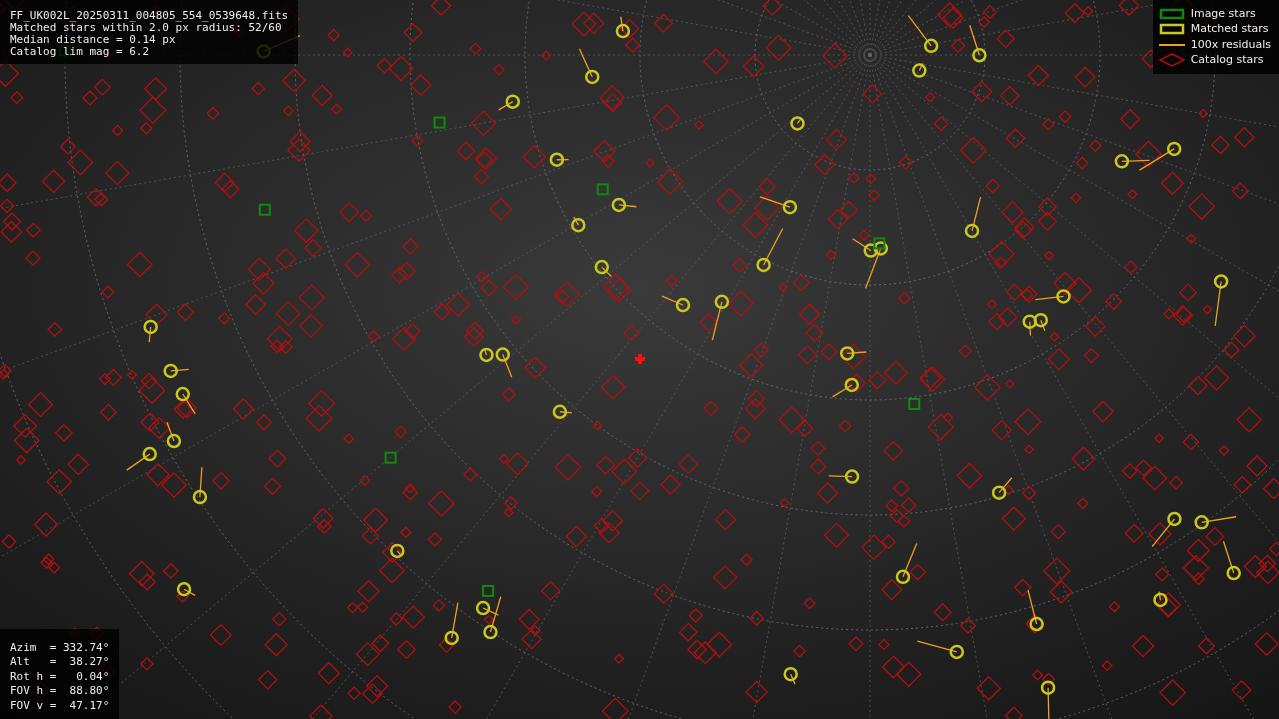 This screenshot has height=719, width=1279. What do you see at coordinates (1230, 44) in the screenshot?
I see `legend-label: 100x residuals` at bounding box center [1230, 44].